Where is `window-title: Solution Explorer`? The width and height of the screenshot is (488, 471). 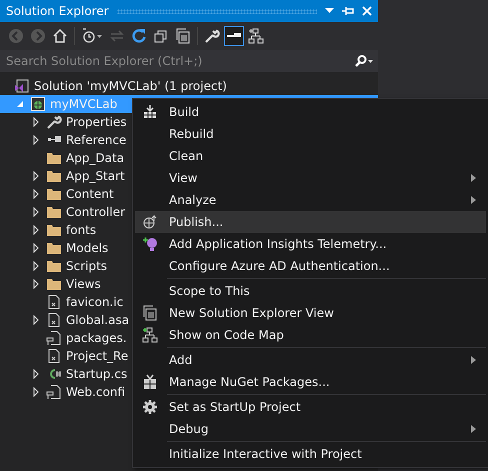 window-title: Solution Explorer is located at coordinates (57, 11).